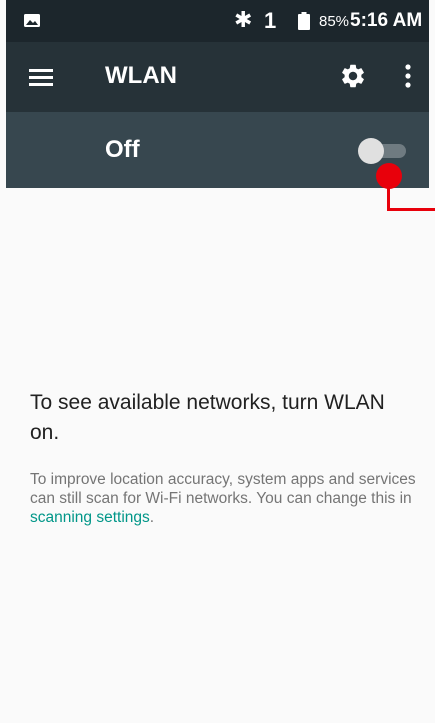  Describe the element at coordinates (217, 21) in the screenshot. I see `status-bar: ✱ 1 85% 5:16 AM` at that location.